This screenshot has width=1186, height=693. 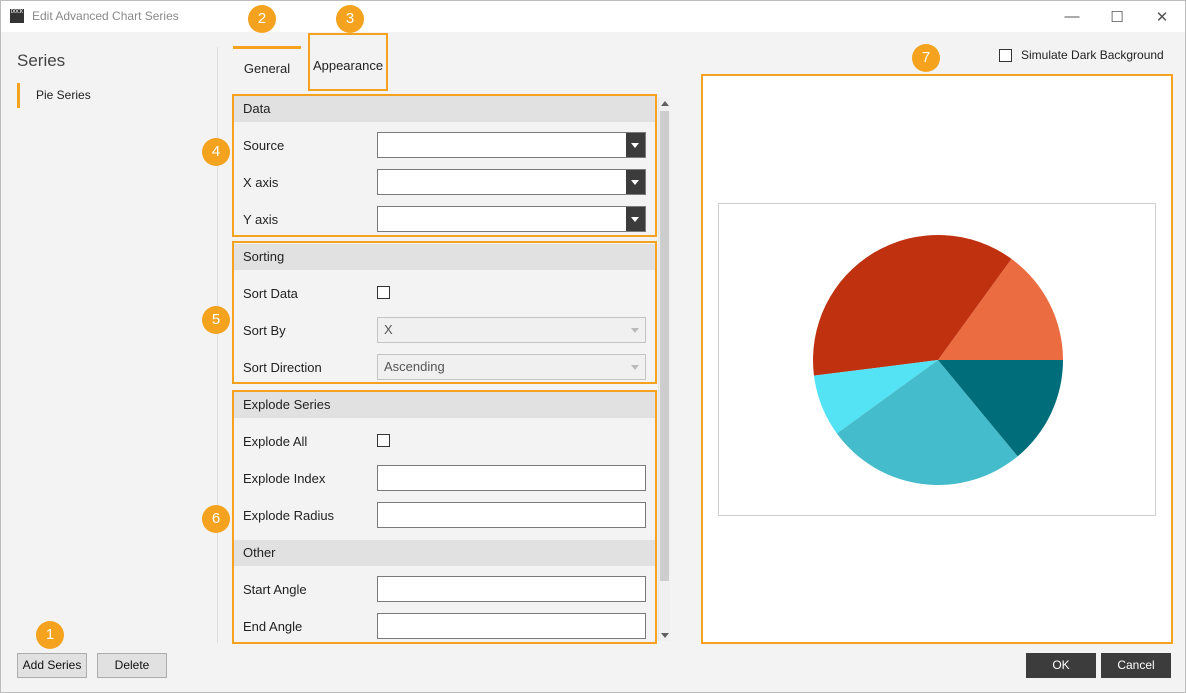 I want to click on sort-direction-label: Sort Direction, so click(x=282, y=367).